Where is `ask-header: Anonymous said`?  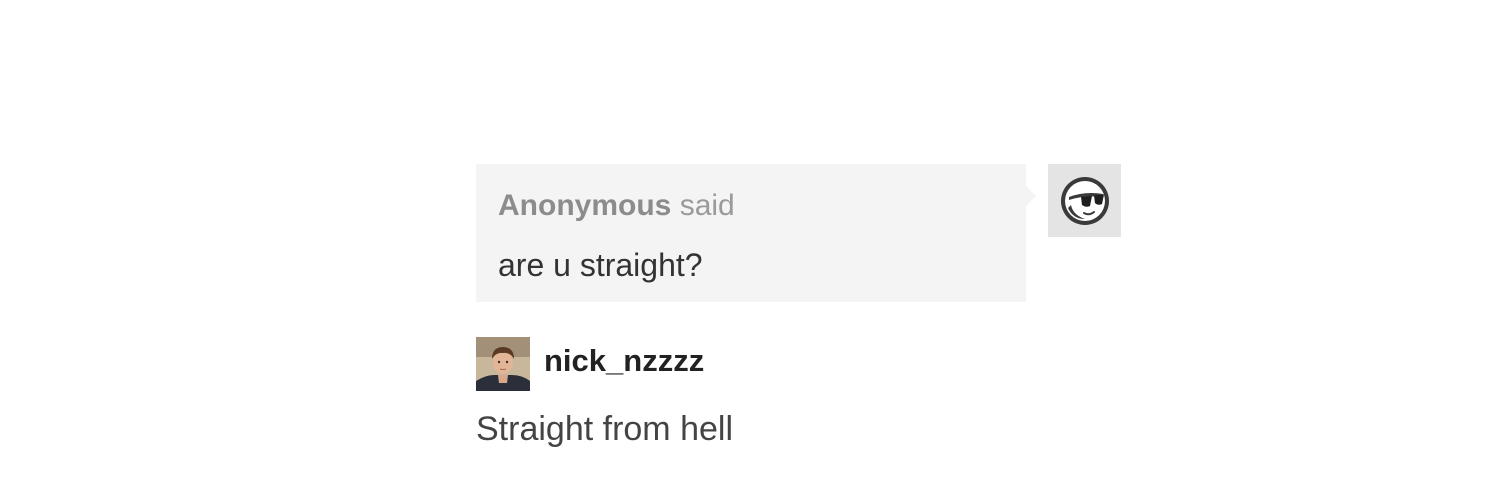 ask-header: Anonymous said is located at coordinates (616, 206).